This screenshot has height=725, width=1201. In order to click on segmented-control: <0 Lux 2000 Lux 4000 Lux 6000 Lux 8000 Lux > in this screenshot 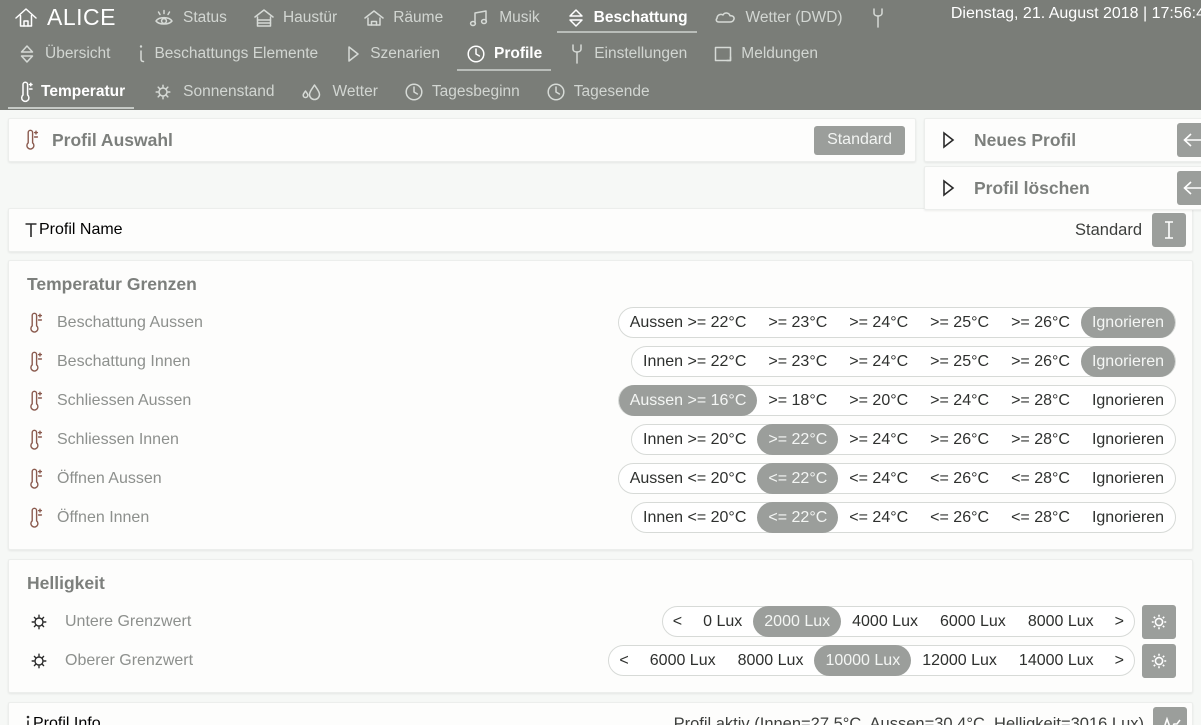, I will do `click(898, 621)`.